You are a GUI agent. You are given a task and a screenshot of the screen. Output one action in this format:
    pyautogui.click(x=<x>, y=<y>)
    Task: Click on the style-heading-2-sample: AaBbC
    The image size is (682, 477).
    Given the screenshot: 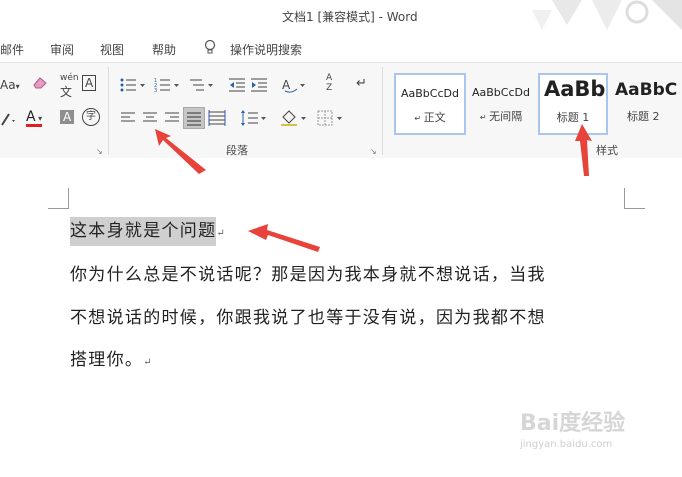 What is the action you would take?
    pyautogui.click(x=646, y=90)
    